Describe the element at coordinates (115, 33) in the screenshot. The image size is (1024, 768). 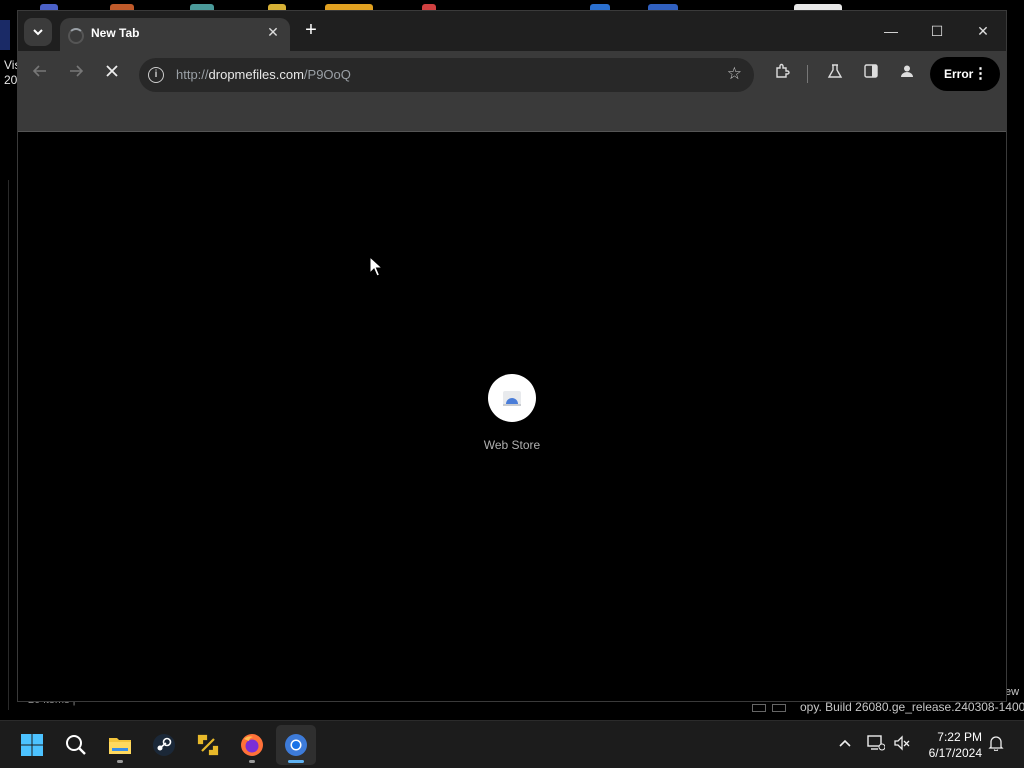
I see `tab-title: New Tab` at that location.